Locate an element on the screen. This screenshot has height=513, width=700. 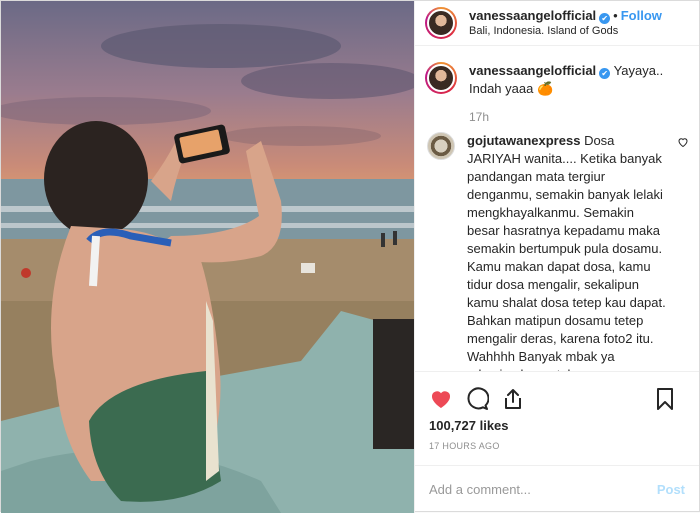
post-timestamp: 17 HOURS AGO is located at coordinates (464, 446).